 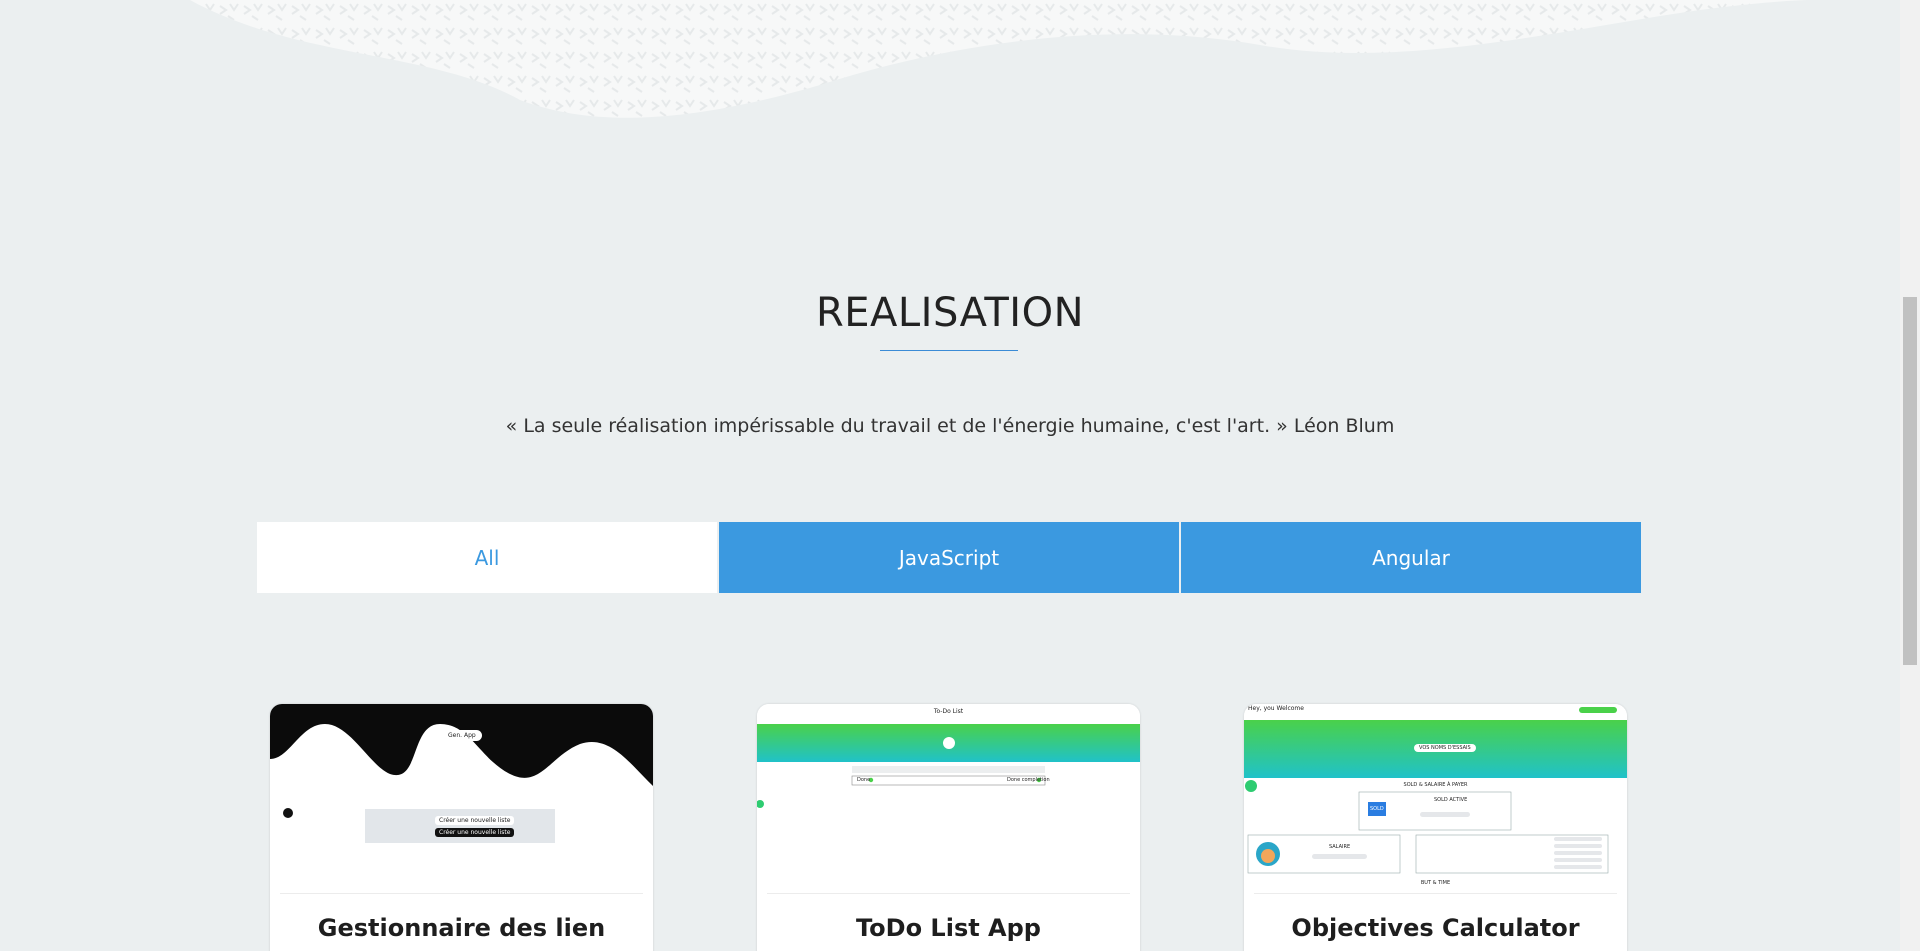 I want to click on project-title: Gestionnaire des lien, so click(x=461, y=928).